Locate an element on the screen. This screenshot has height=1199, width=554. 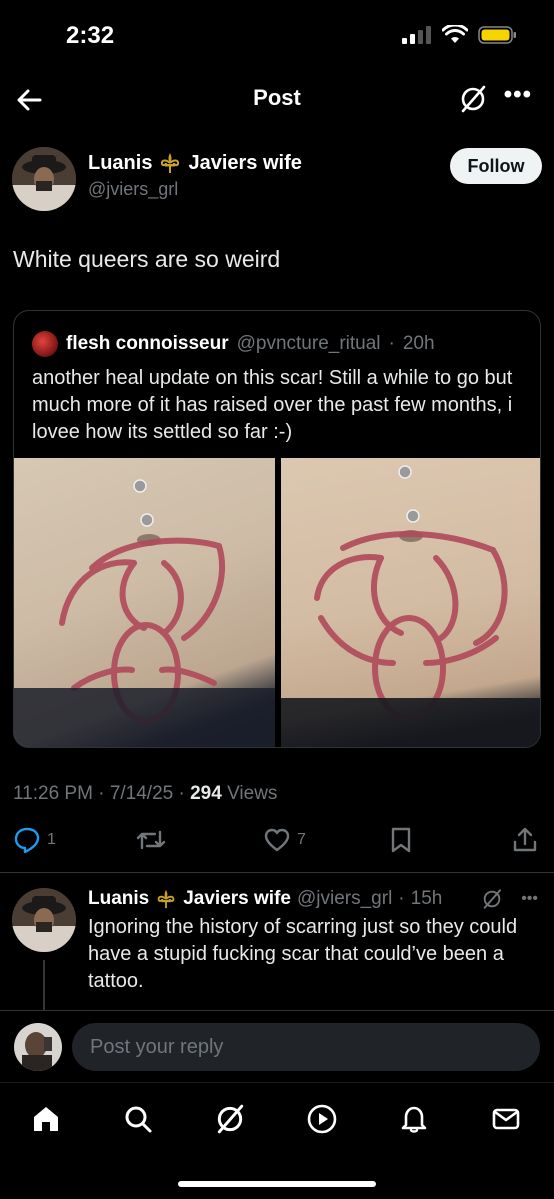
grok-button is located at coordinates (473, 101).